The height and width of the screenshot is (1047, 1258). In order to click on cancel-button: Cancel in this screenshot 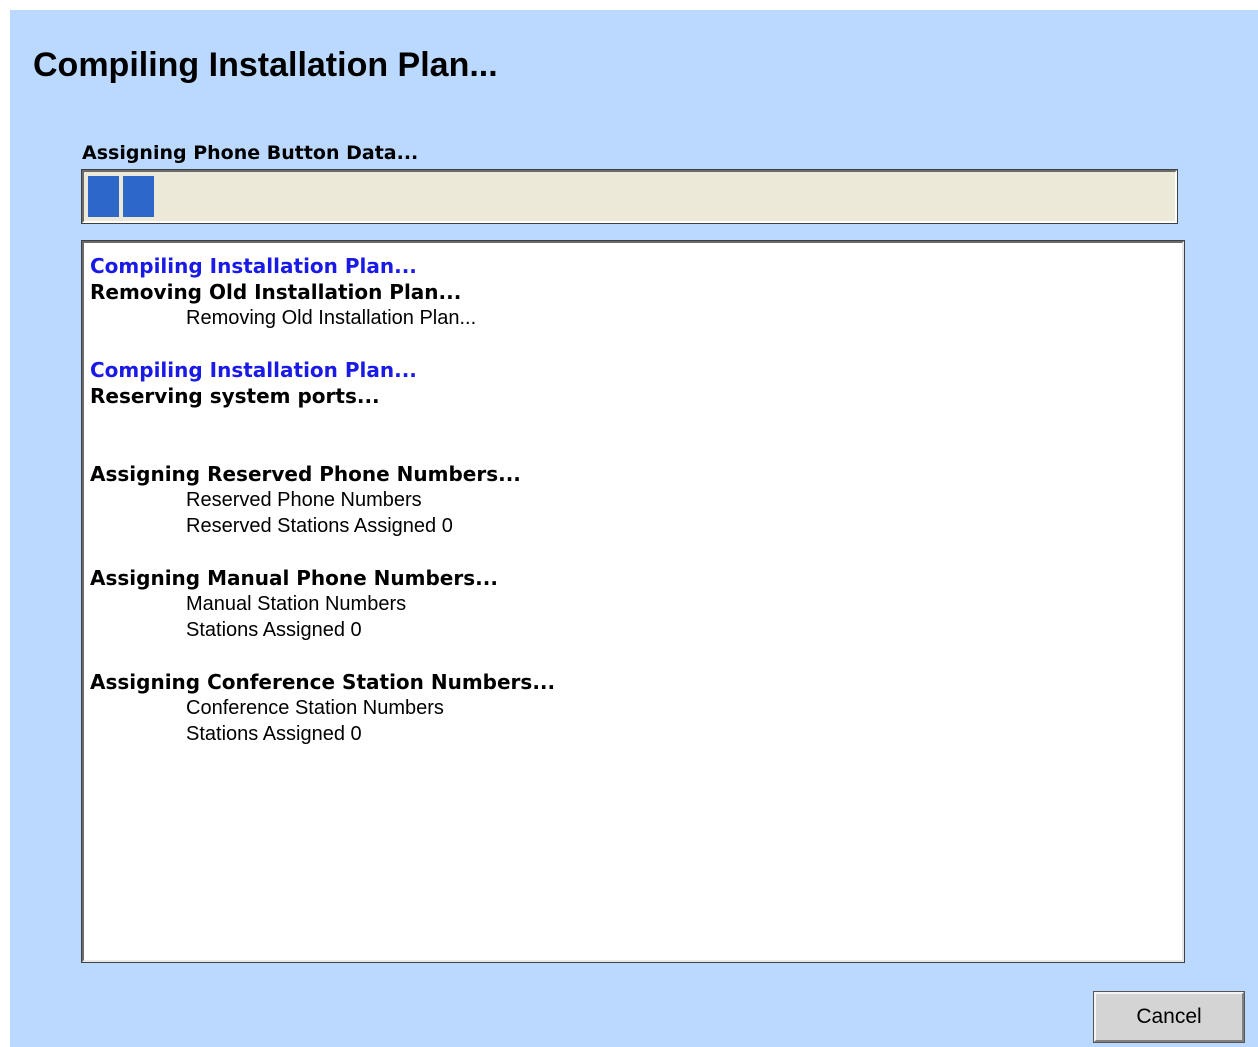, I will do `click(1169, 1017)`.